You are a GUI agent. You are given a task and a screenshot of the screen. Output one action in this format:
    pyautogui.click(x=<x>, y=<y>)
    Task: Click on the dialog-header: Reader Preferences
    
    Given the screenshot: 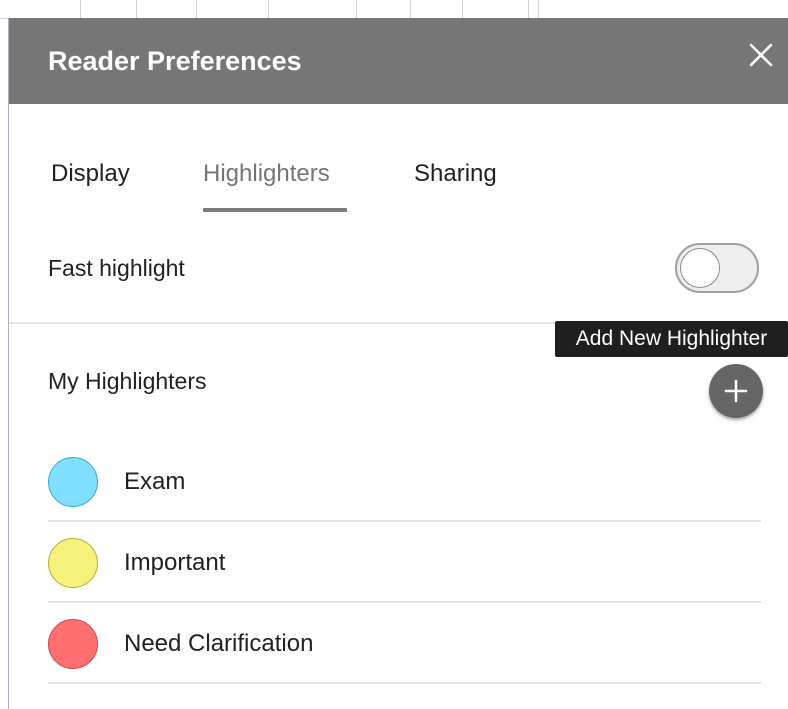 What is the action you would take?
    pyautogui.click(x=398, y=61)
    